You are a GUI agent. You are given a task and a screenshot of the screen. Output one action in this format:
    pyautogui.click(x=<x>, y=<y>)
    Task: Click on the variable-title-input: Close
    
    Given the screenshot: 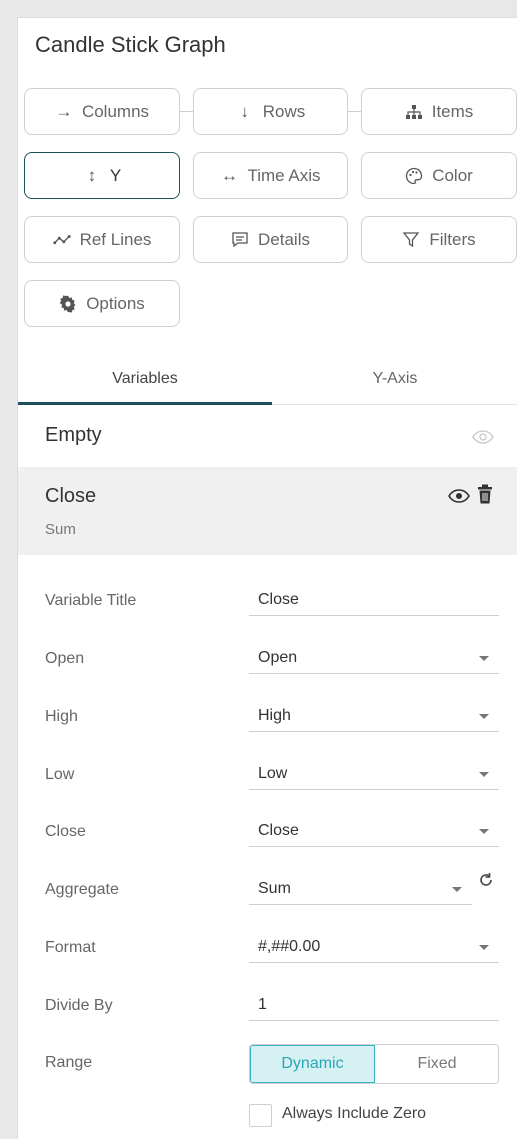 What is the action you would take?
    pyautogui.click(x=374, y=601)
    